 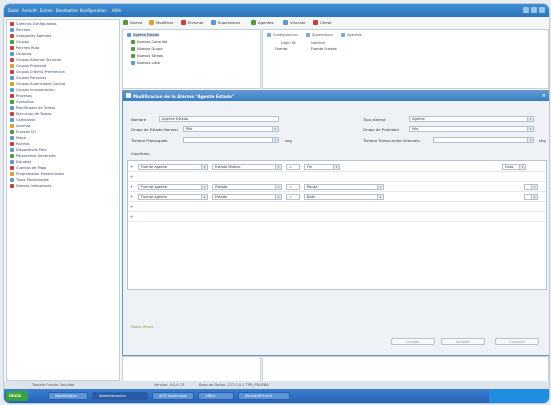 What do you see at coordinates (22, 102) in the screenshot?
I see `sidebar-item: Consultas` at bounding box center [22, 102].